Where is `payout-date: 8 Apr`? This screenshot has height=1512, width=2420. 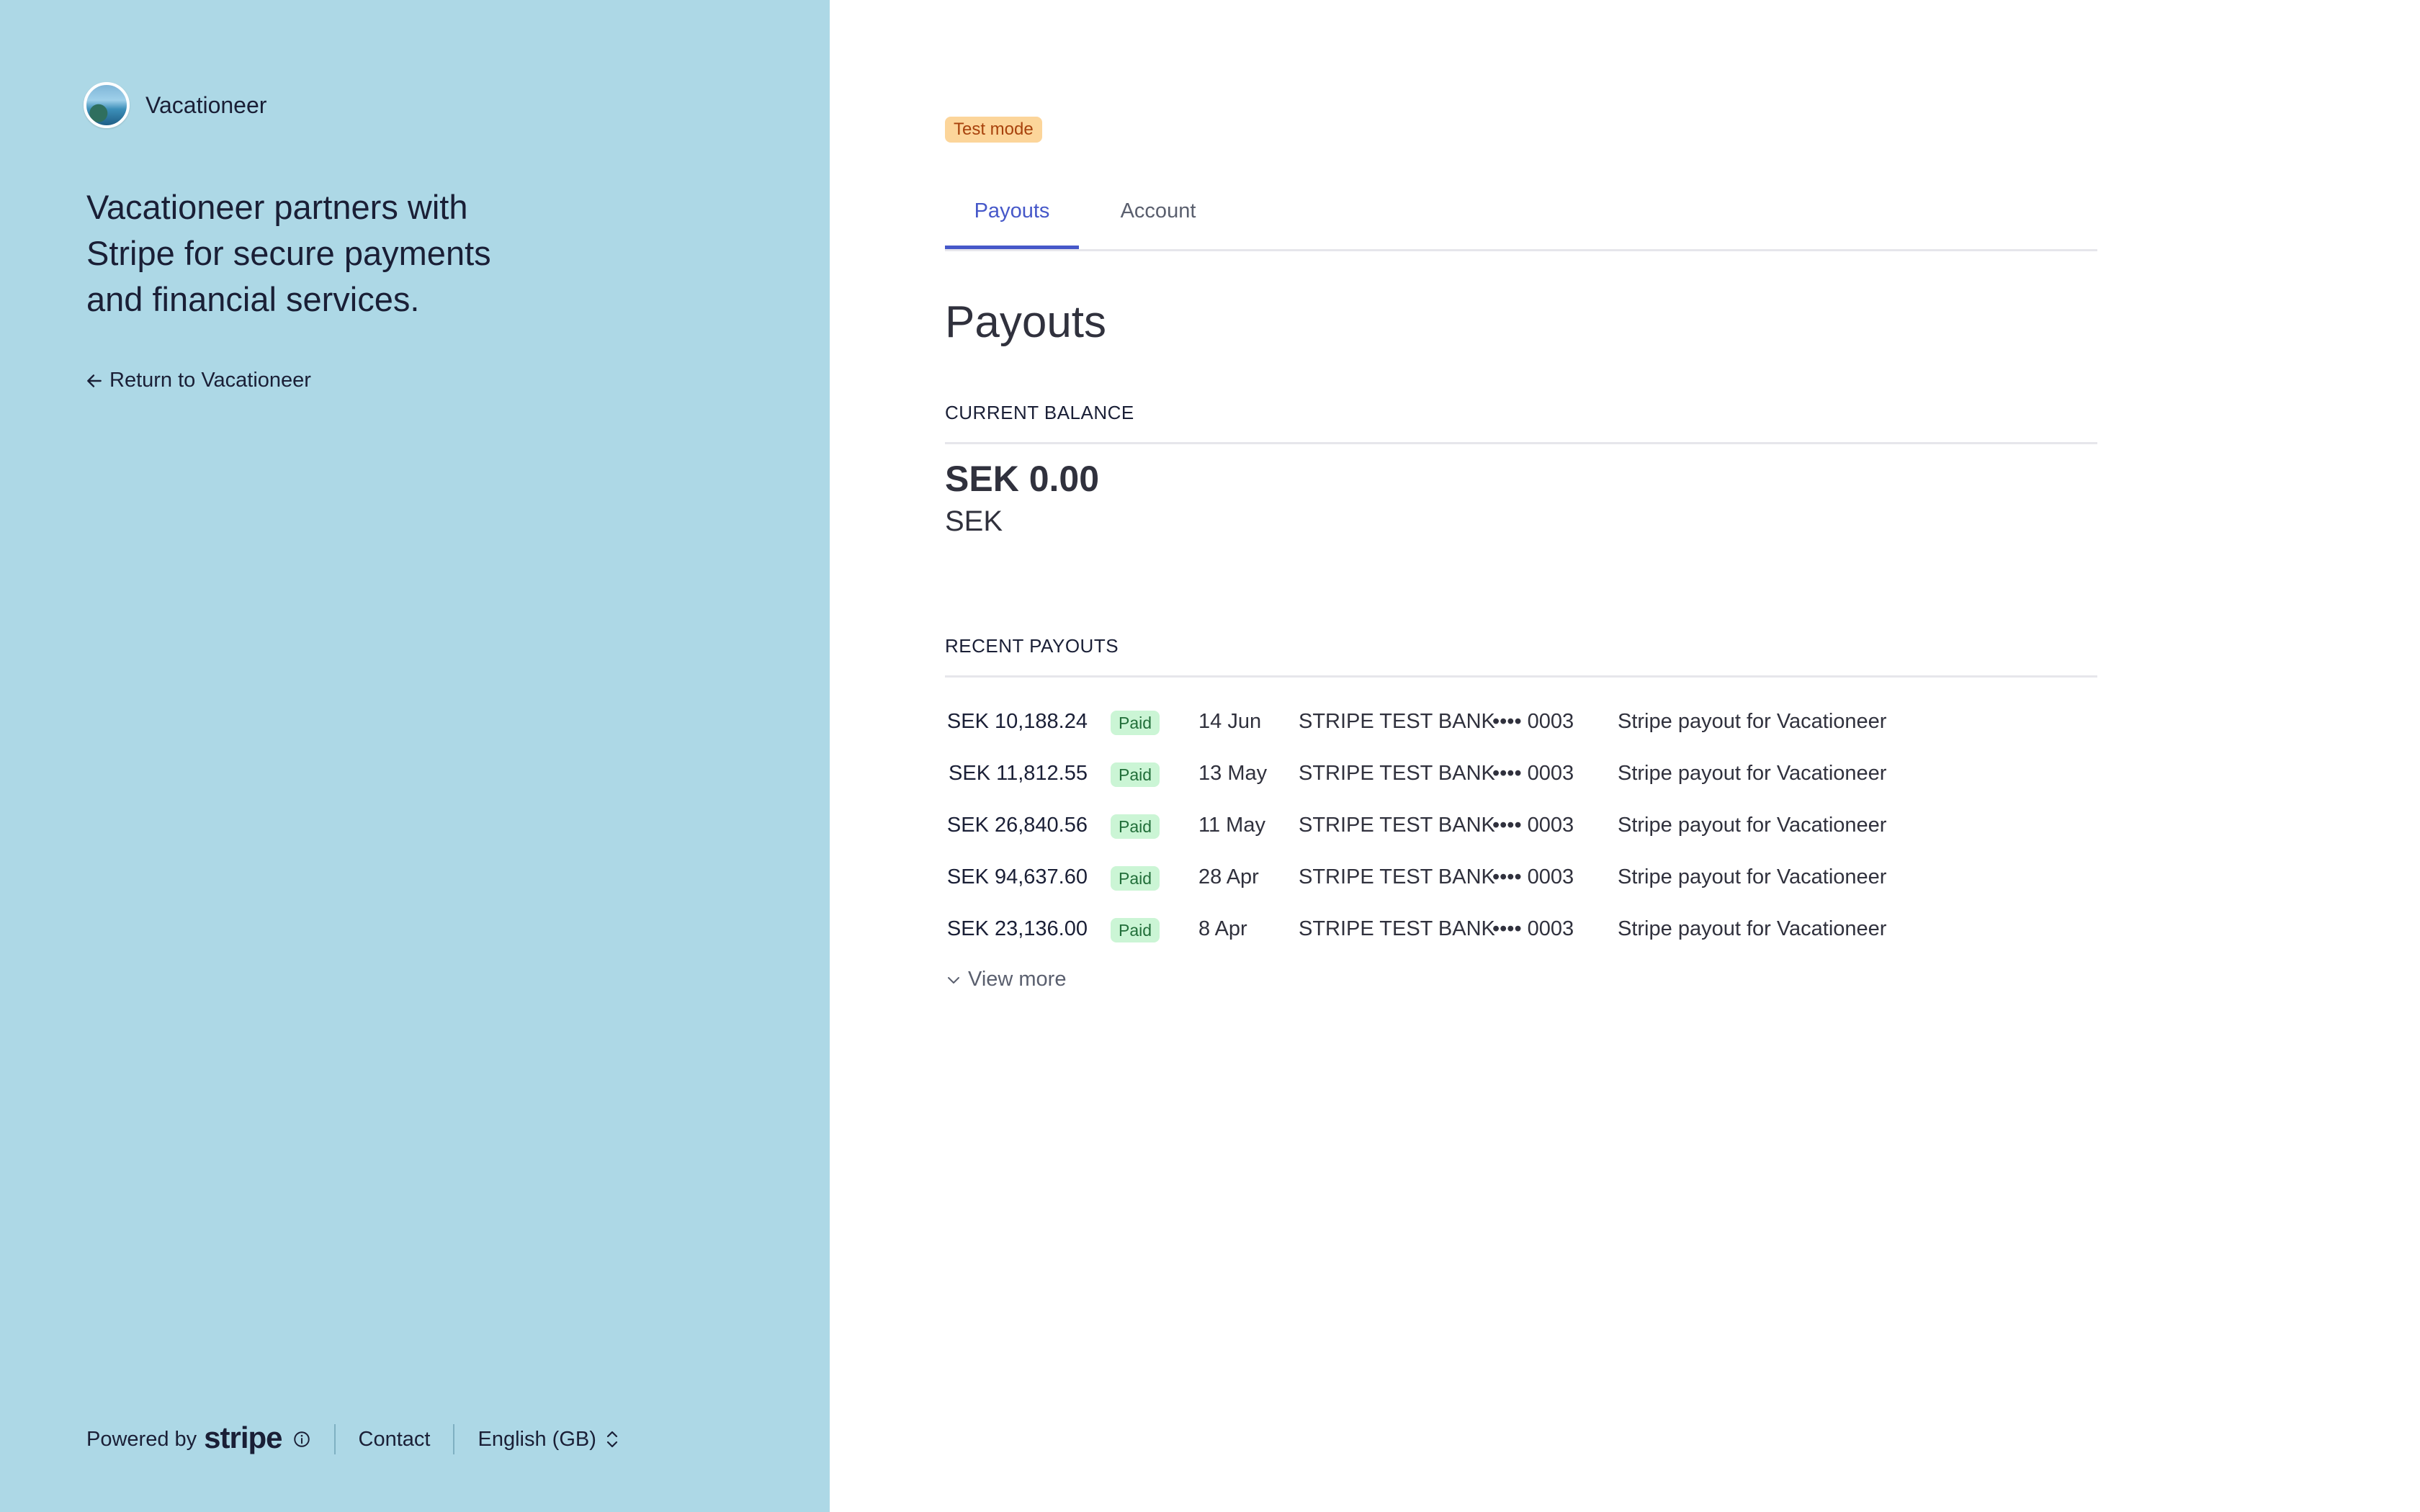
payout-date: 8 Apr is located at coordinates (1222, 928).